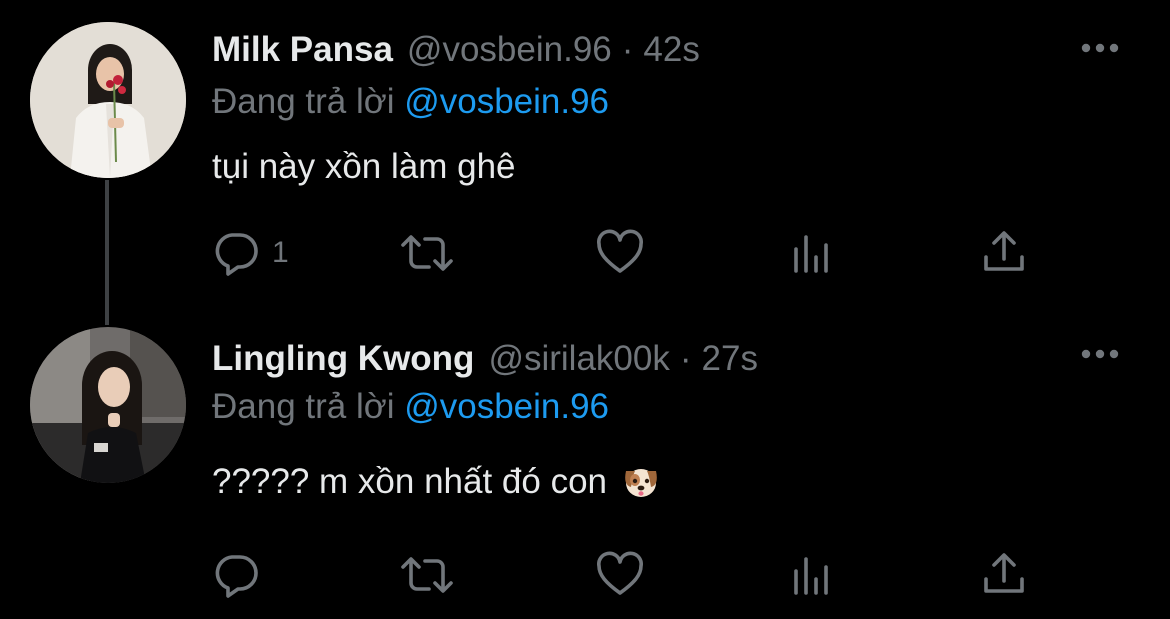  What do you see at coordinates (343, 359) in the screenshot?
I see `display-name: Lingling Kwong` at bounding box center [343, 359].